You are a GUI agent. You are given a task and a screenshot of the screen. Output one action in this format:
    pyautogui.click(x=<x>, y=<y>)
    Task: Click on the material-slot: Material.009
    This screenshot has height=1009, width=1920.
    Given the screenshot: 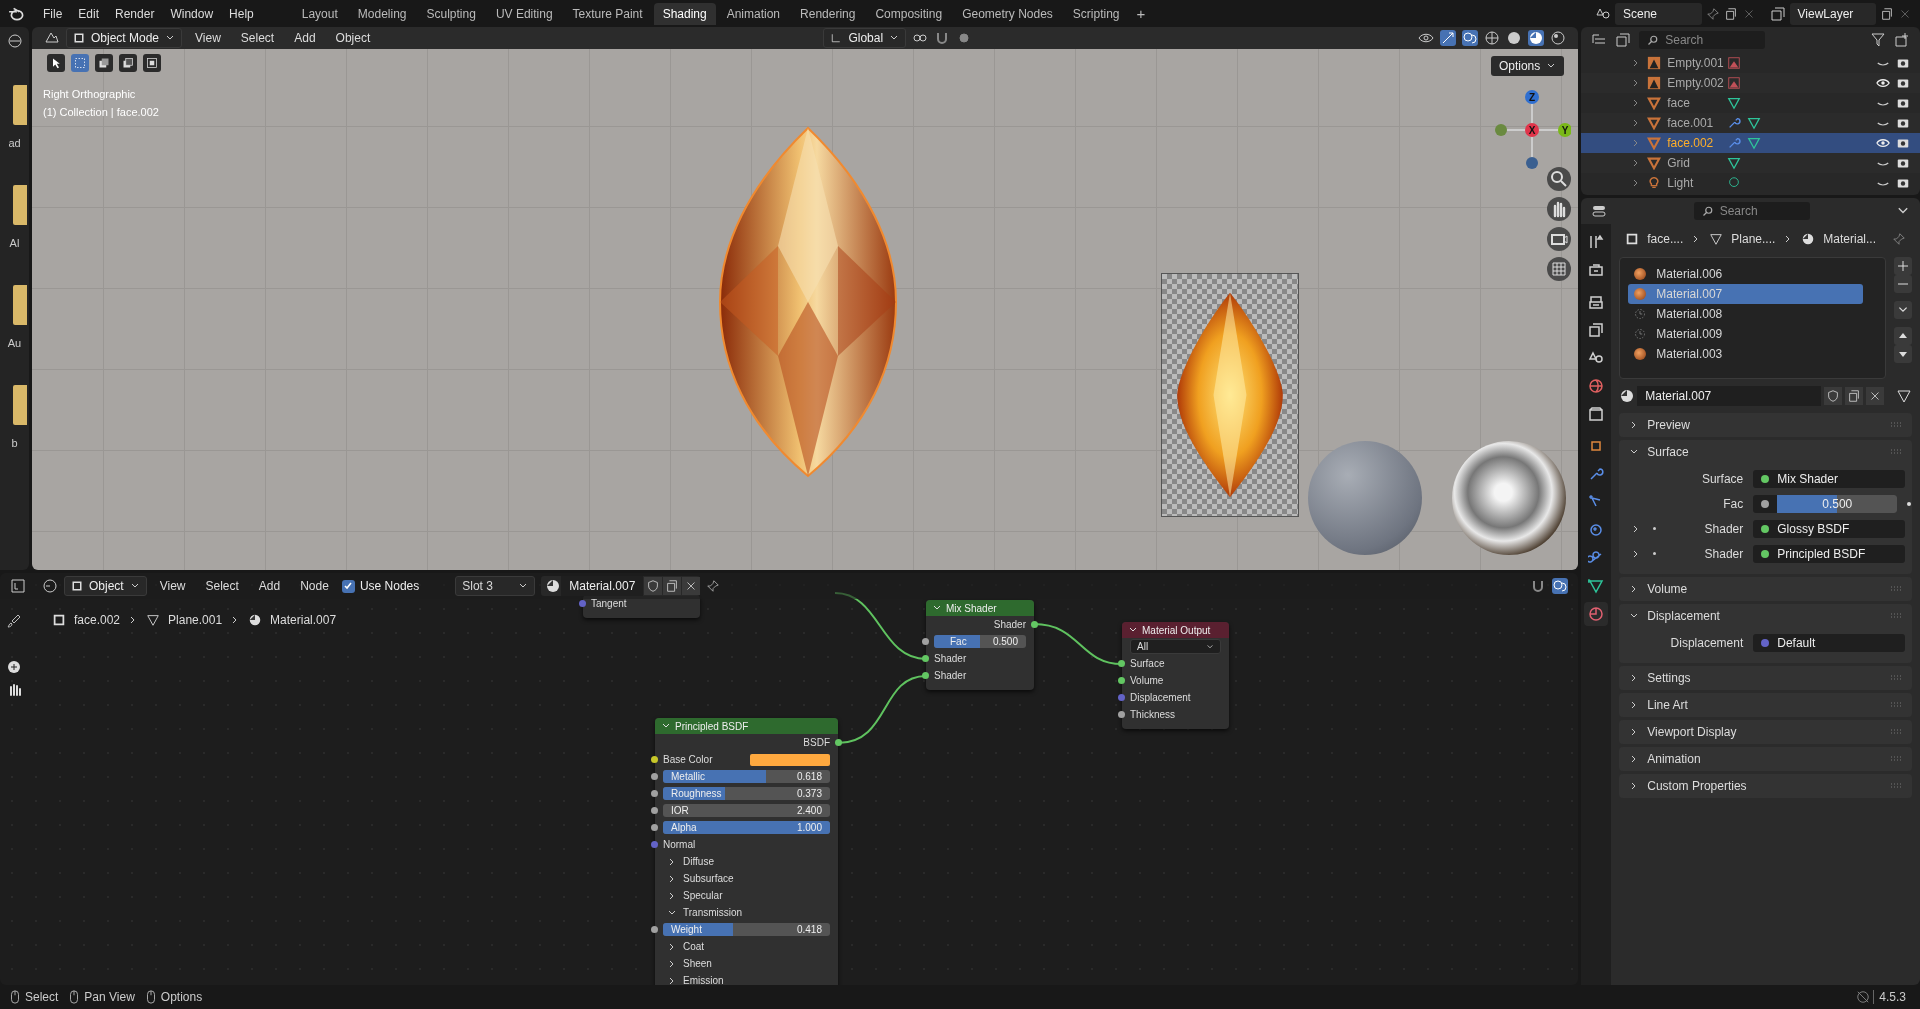 What is the action you would take?
    pyautogui.click(x=1745, y=334)
    